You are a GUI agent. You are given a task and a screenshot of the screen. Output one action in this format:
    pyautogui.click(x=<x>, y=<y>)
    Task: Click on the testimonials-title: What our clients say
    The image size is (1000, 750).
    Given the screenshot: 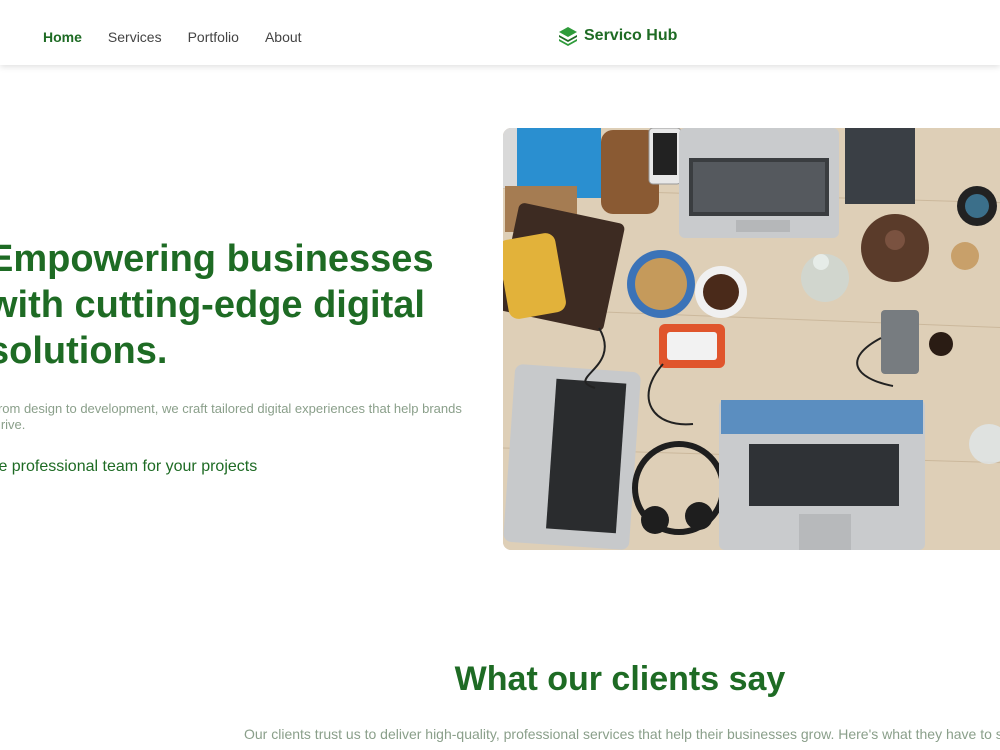 What is the action you would take?
    pyautogui.click(x=620, y=679)
    